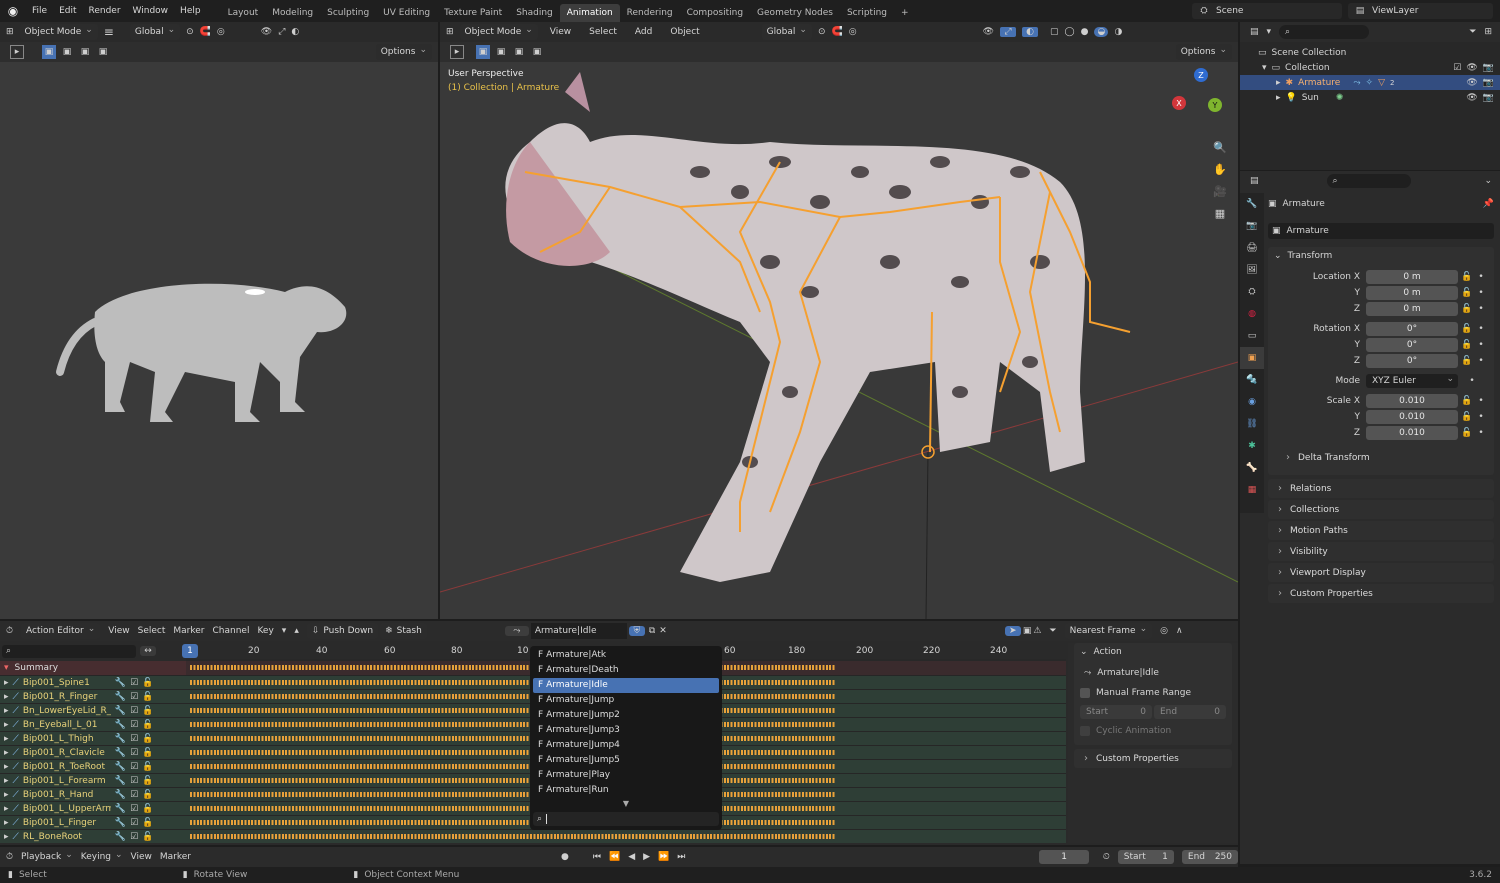 The image size is (1500, 883). I want to click on action-popup-item: F Armature|Jump3, so click(626, 730).